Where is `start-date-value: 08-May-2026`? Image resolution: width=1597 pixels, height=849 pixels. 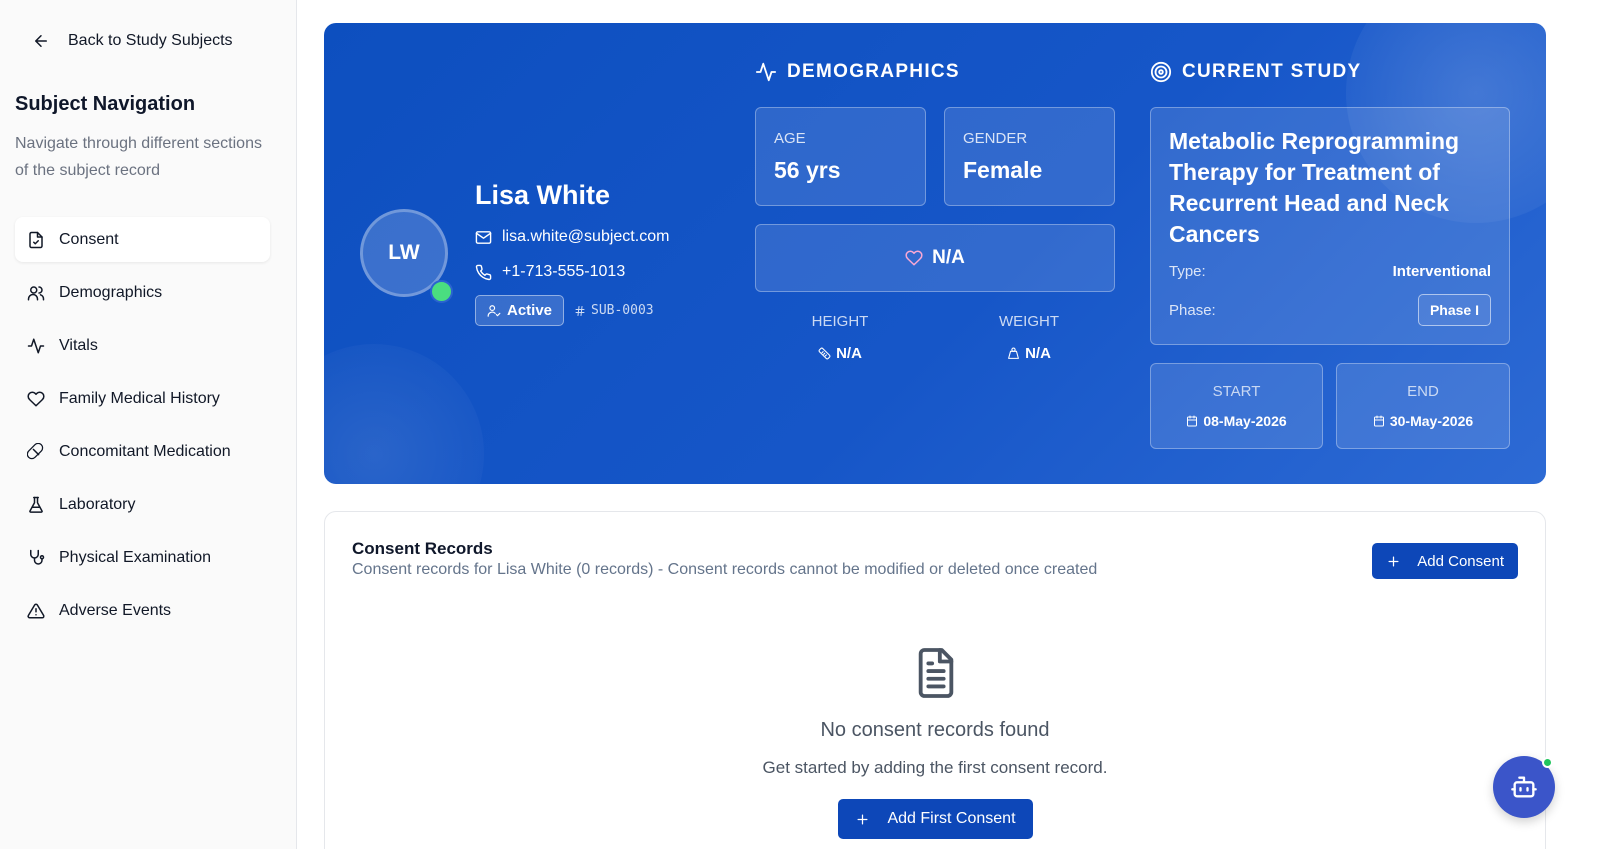
start-date-value: 08-May-2026 is located at coordinates (1245, 421).